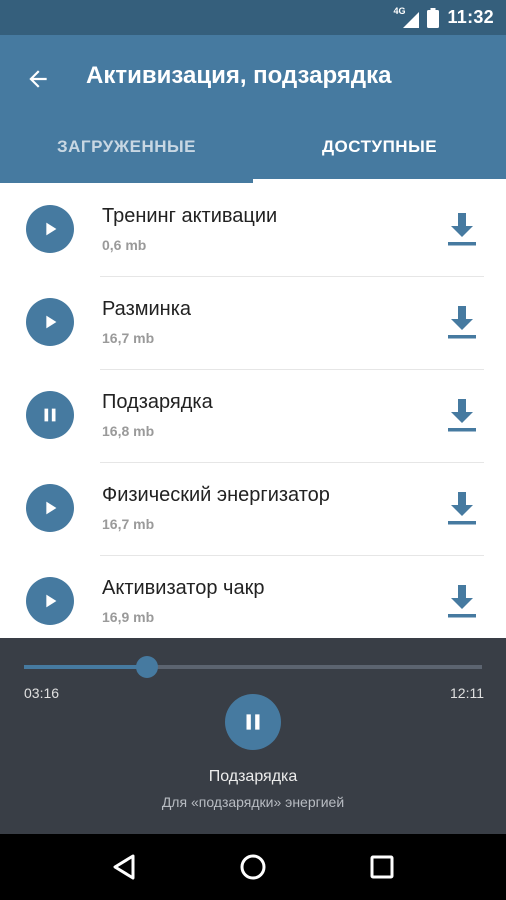  What do you see at coordinates (126, 147) in the screenshot?
I see `tab-downloaded: ЗАГРУЖЕННЫЕ` at bounding box center [126, 147].